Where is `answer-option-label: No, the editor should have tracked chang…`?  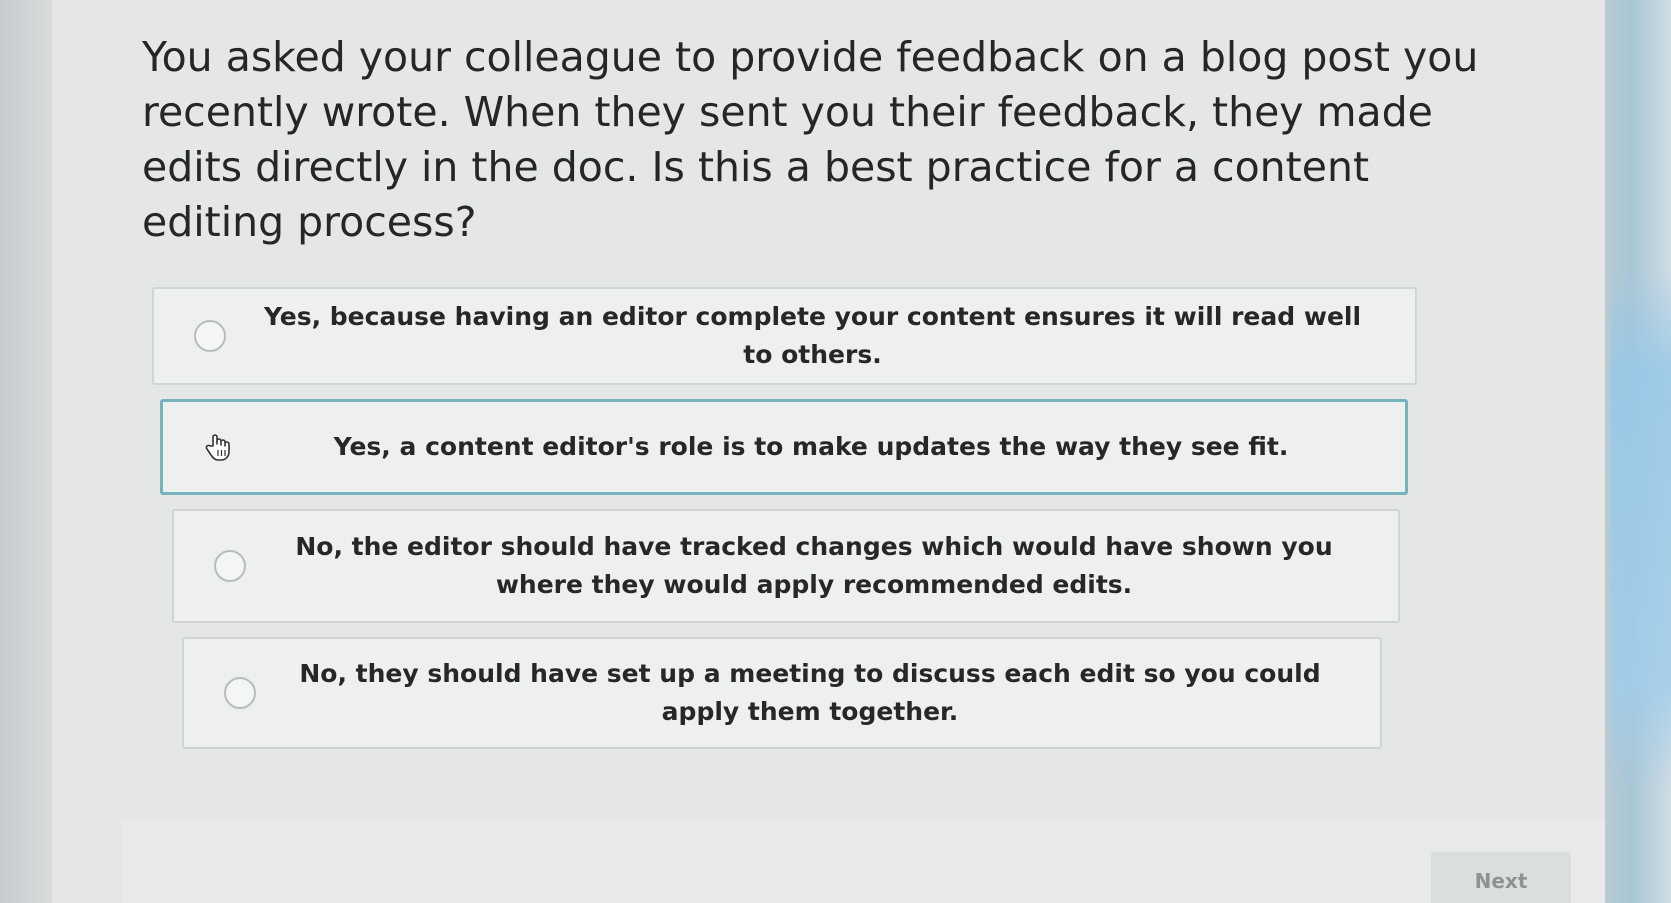
answer-option-label: No, the editor should have tracked chang… is located at coordinates (814, 565).